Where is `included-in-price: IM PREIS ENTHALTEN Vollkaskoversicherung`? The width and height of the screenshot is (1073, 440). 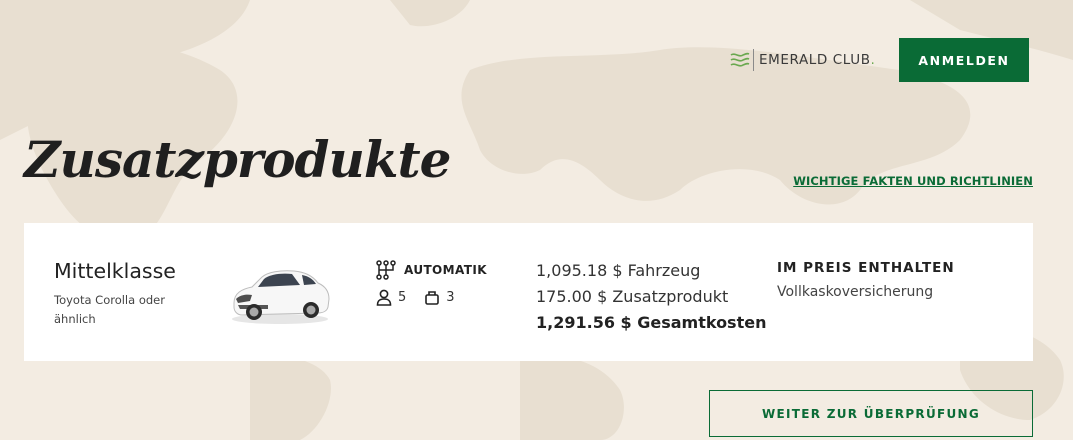
included-in-price: IM PREIS ENTHALTEN Vollkaskoversicherung is located at coordinates (866, 280).